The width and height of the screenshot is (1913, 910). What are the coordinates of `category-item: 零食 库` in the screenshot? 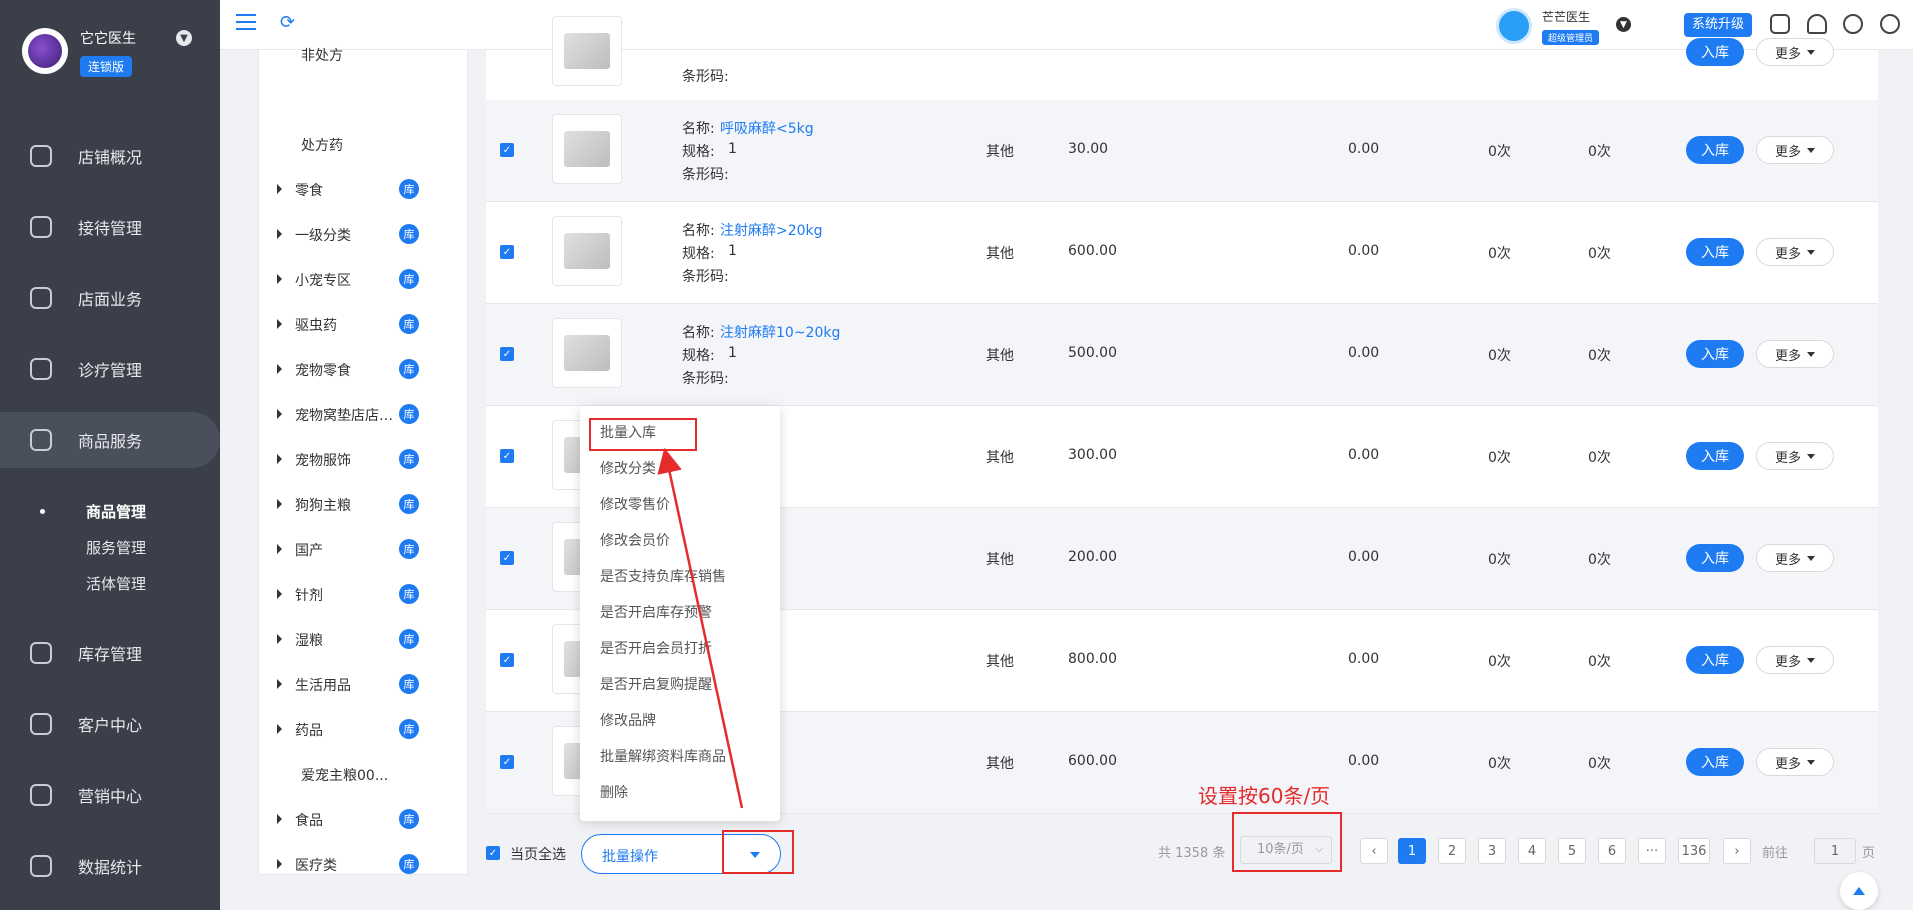 It's located at (364, 189).